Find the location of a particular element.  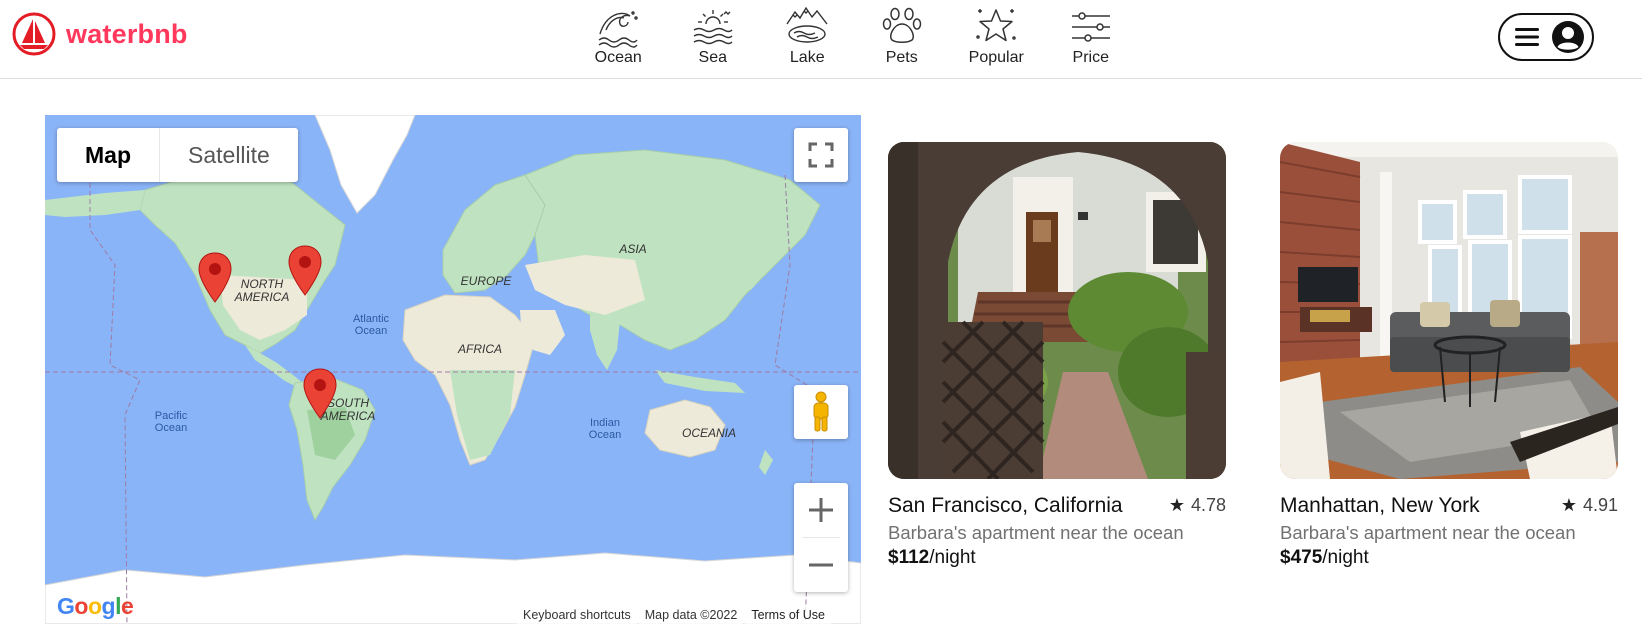

zoom-in-button is located at coordinates (821, 510).